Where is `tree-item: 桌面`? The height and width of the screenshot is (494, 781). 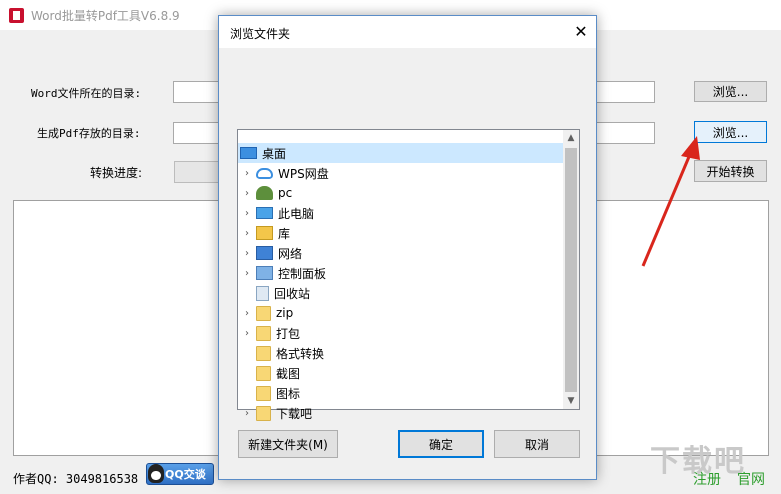 tree-item: 桌面 is located at coordinates (401, 153).